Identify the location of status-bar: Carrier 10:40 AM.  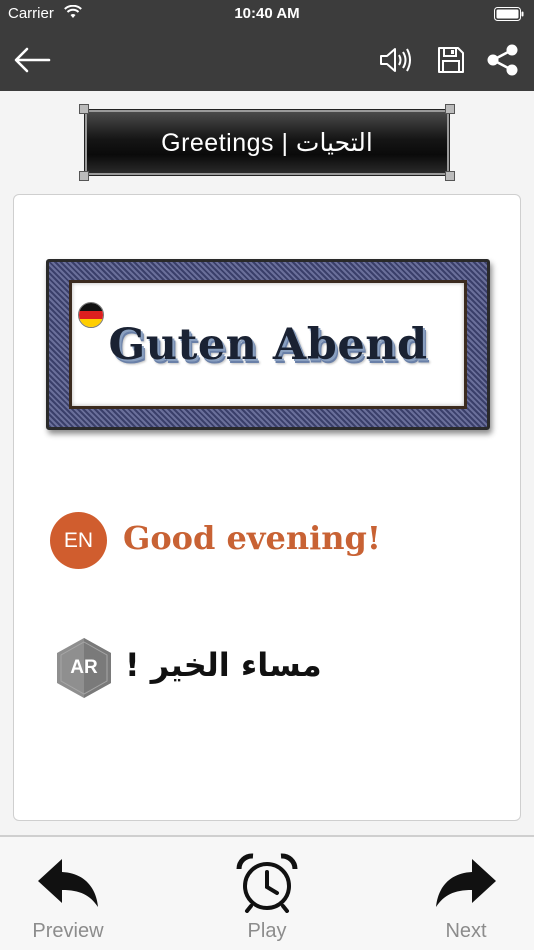
(267, 14).